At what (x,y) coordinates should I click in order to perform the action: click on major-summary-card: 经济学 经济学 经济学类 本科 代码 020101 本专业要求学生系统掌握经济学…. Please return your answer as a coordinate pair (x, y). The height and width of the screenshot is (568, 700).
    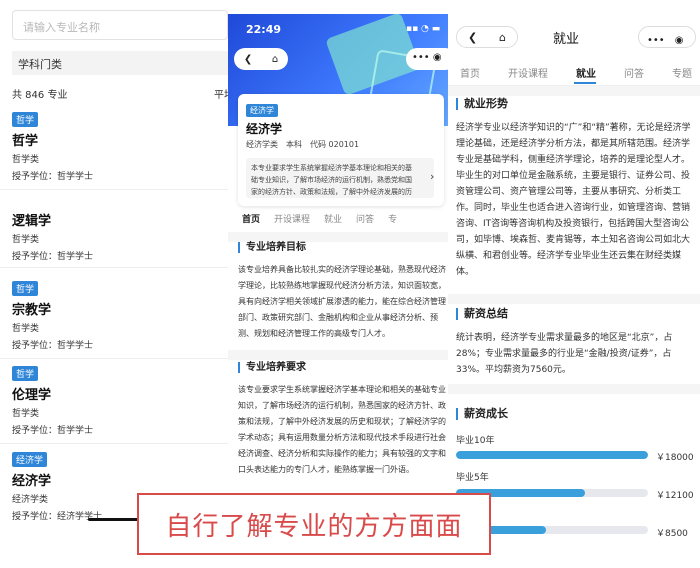
    Looking at the image, I should click on (341, 150).